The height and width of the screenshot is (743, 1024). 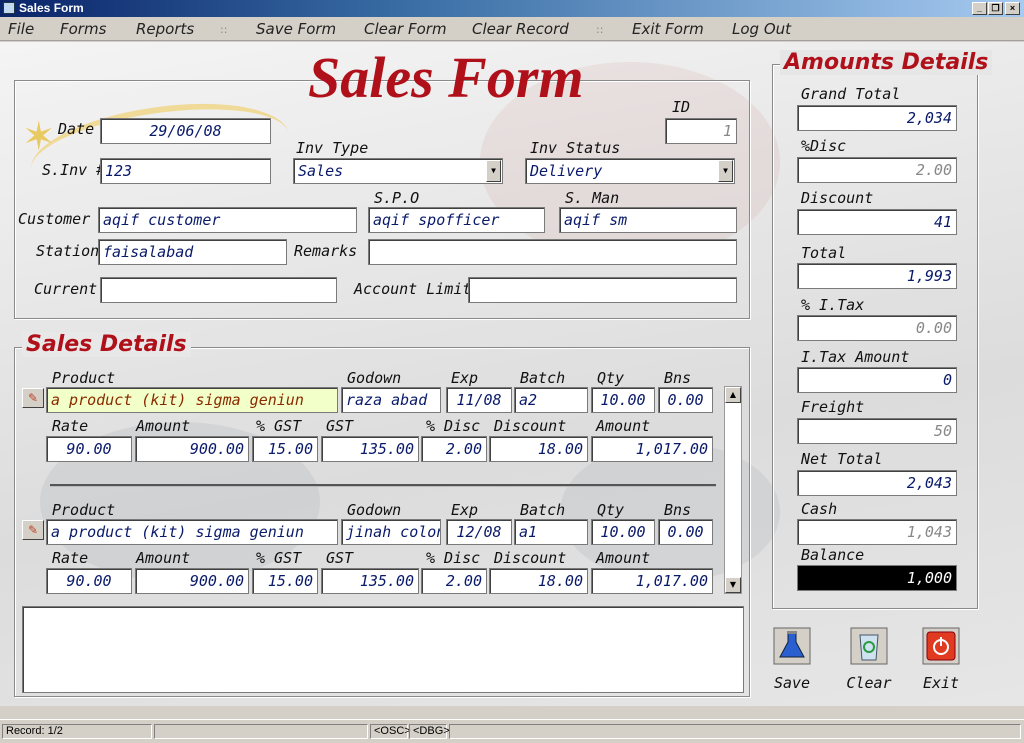 I want to click on discount-total-field: 41, so click(x=877, y=222).